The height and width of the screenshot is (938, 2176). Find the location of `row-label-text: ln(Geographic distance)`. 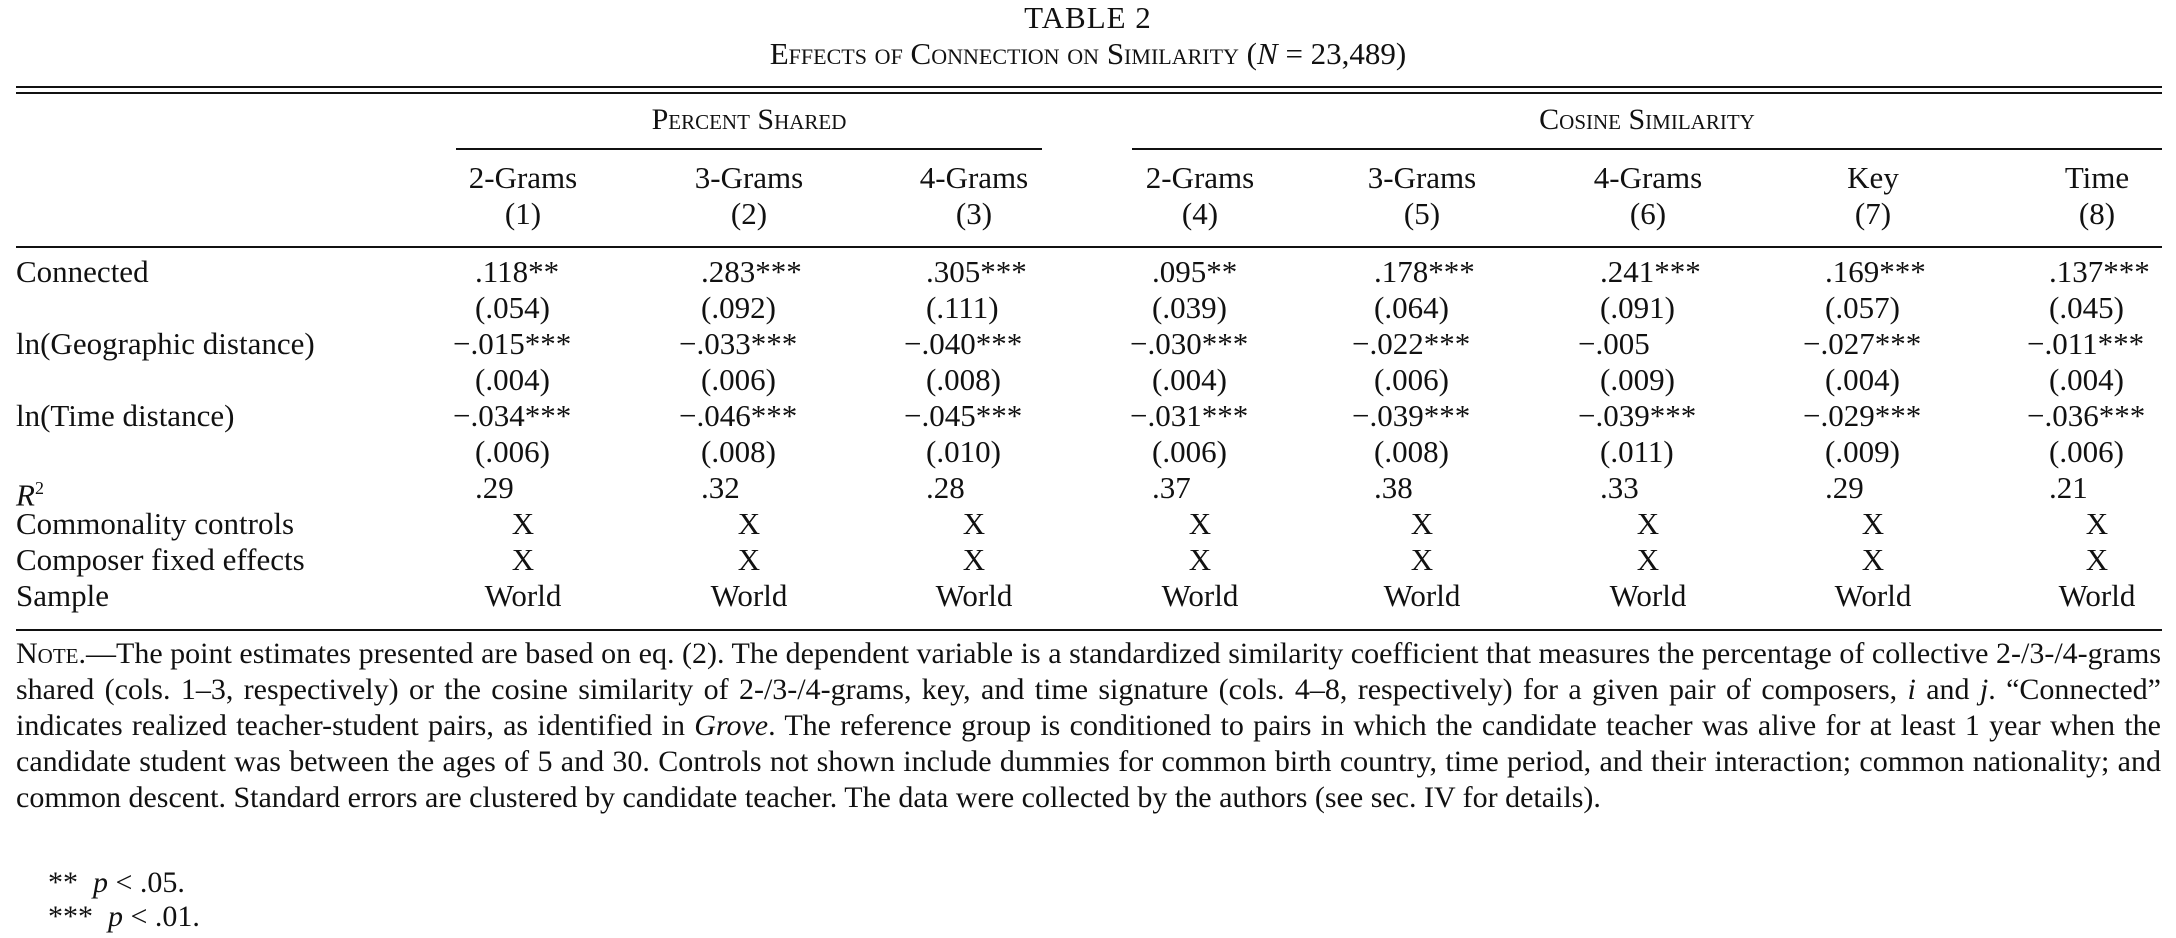

row-label-text: ln(Geographic distance) is located at coordinates (165, 343).